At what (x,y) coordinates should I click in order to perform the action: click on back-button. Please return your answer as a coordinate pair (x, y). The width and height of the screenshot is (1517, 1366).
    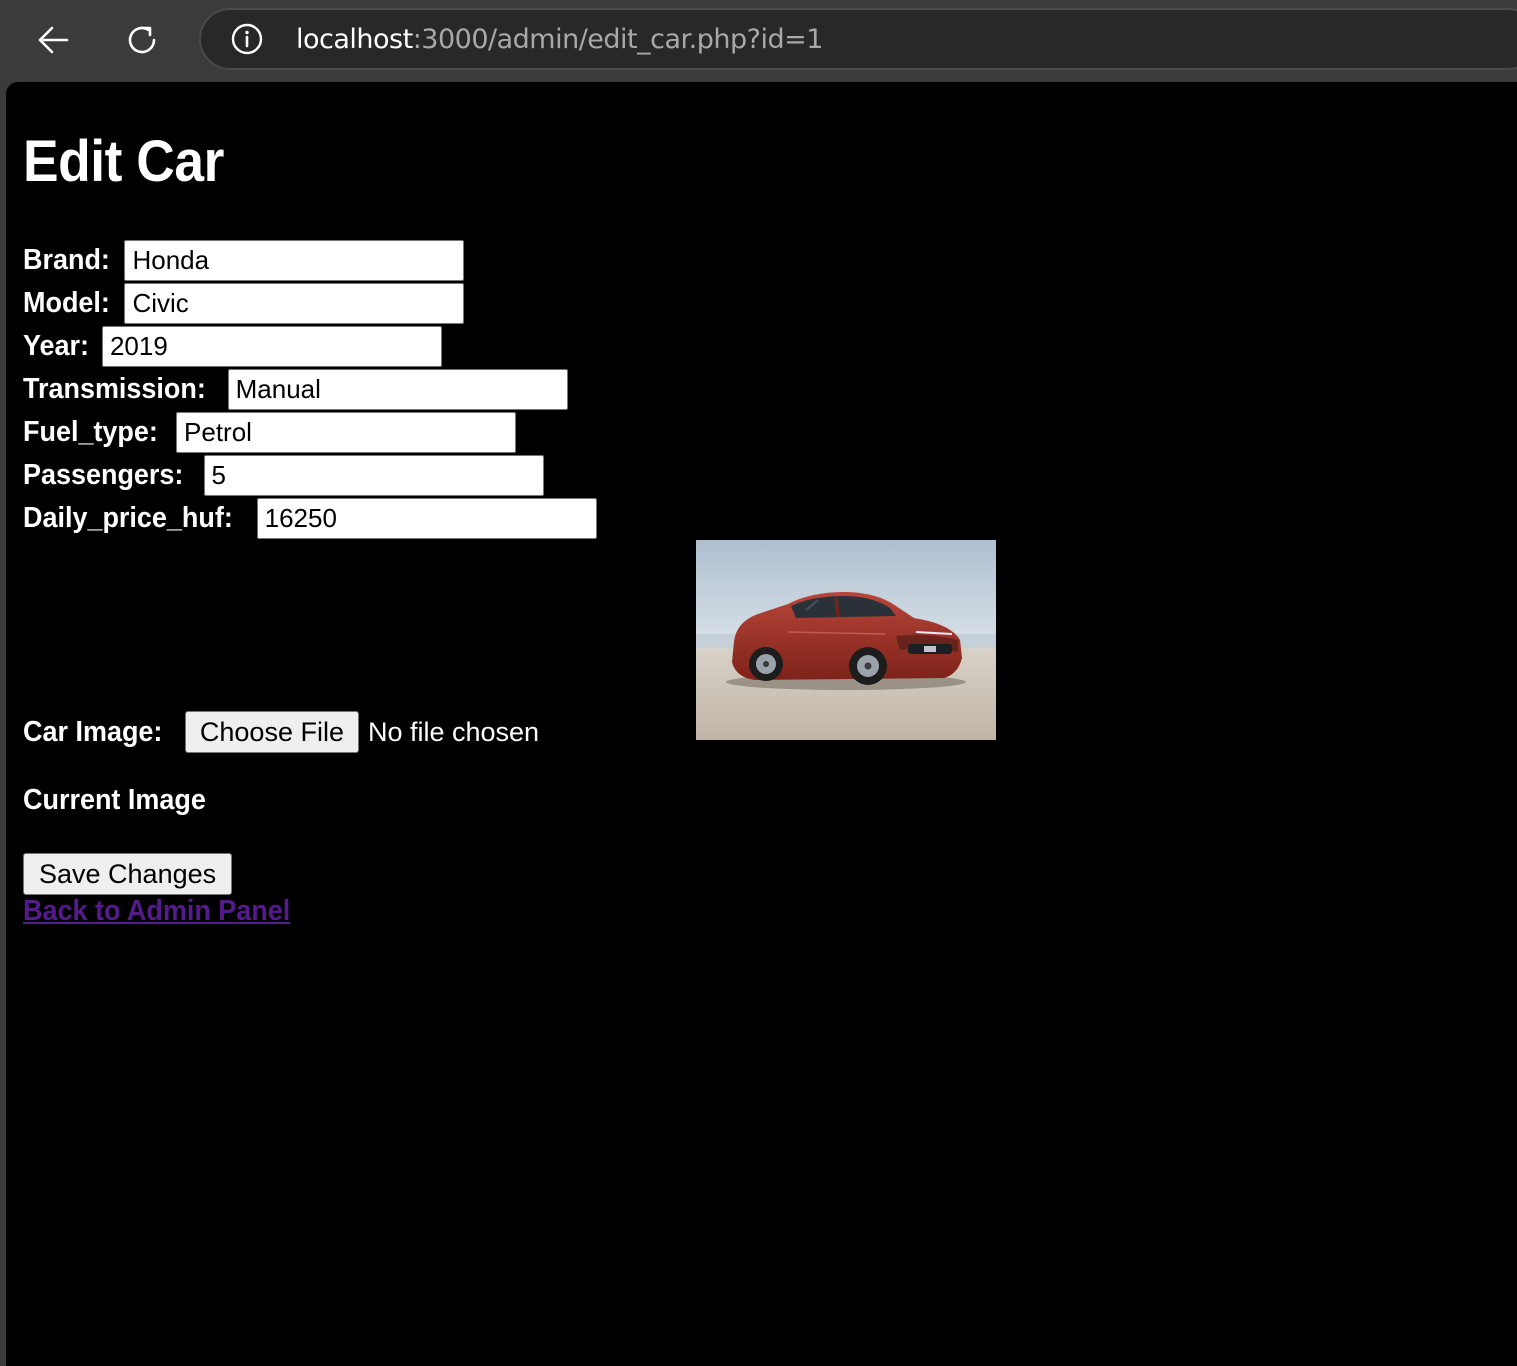
    Looking at the image, I should click on (53, 40).